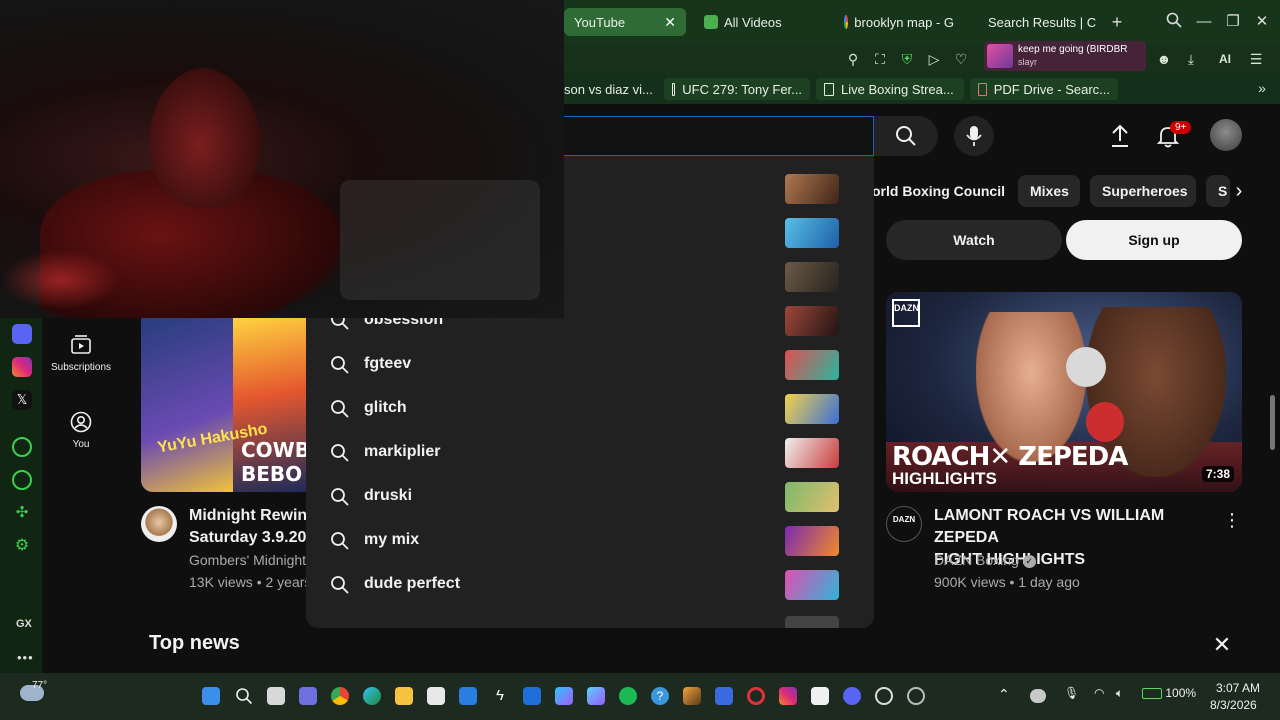  I want to click on tab-label: Search Results | C, so click(1042, 22).